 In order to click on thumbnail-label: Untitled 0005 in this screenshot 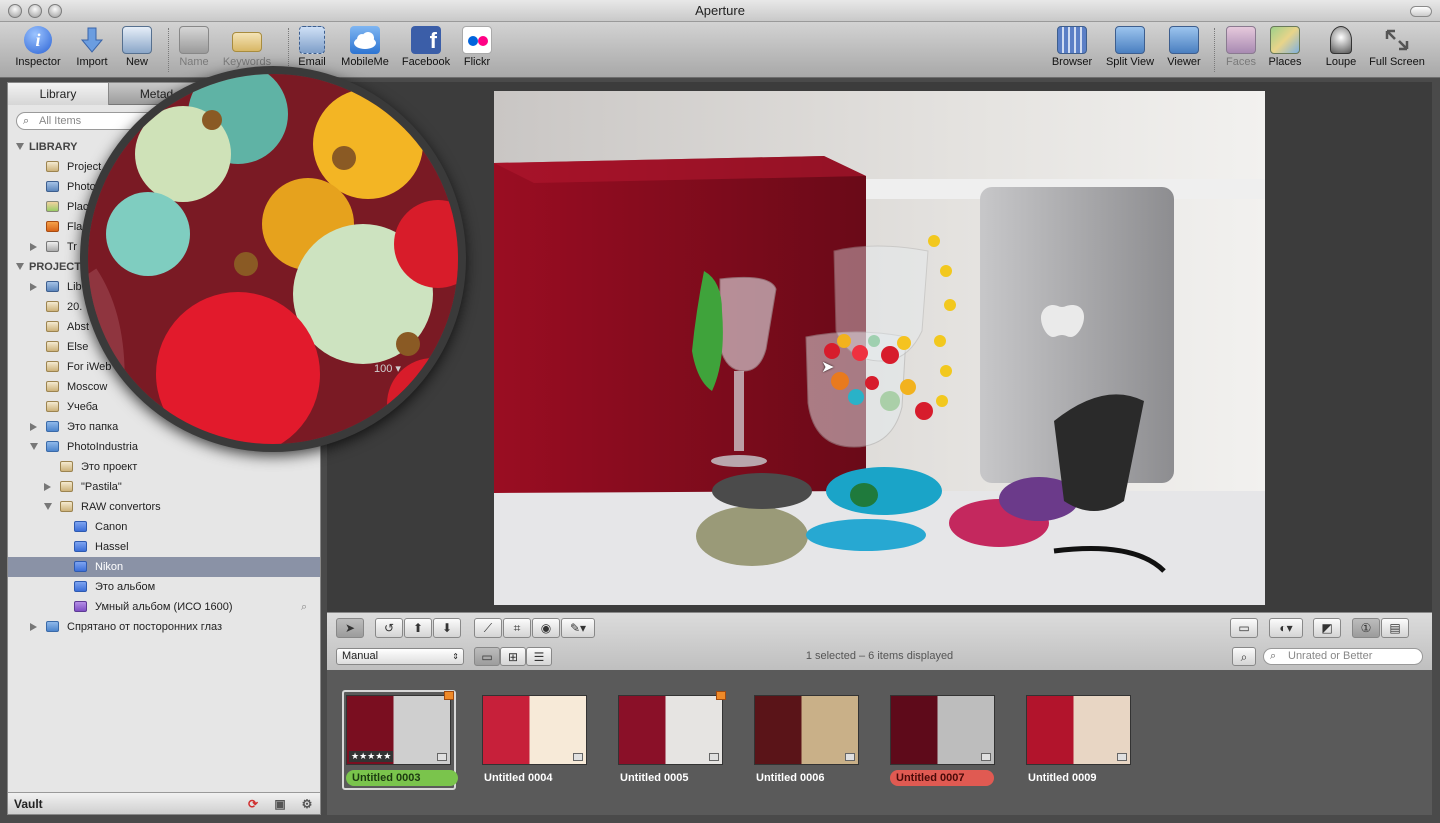, I will do `click(670, 778)`.